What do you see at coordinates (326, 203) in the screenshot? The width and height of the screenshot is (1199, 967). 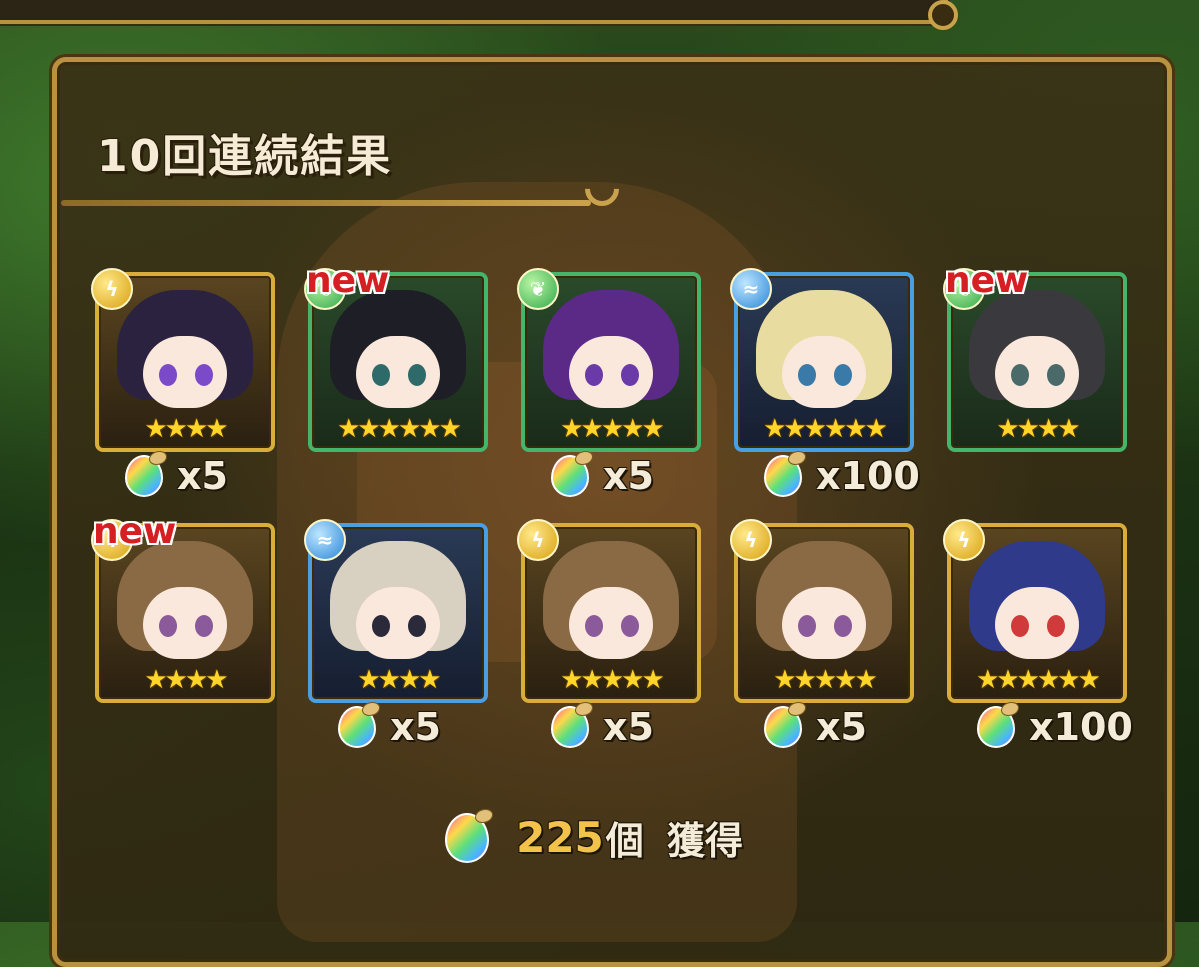 I see `title-divider` at bounding box center [326, 203].